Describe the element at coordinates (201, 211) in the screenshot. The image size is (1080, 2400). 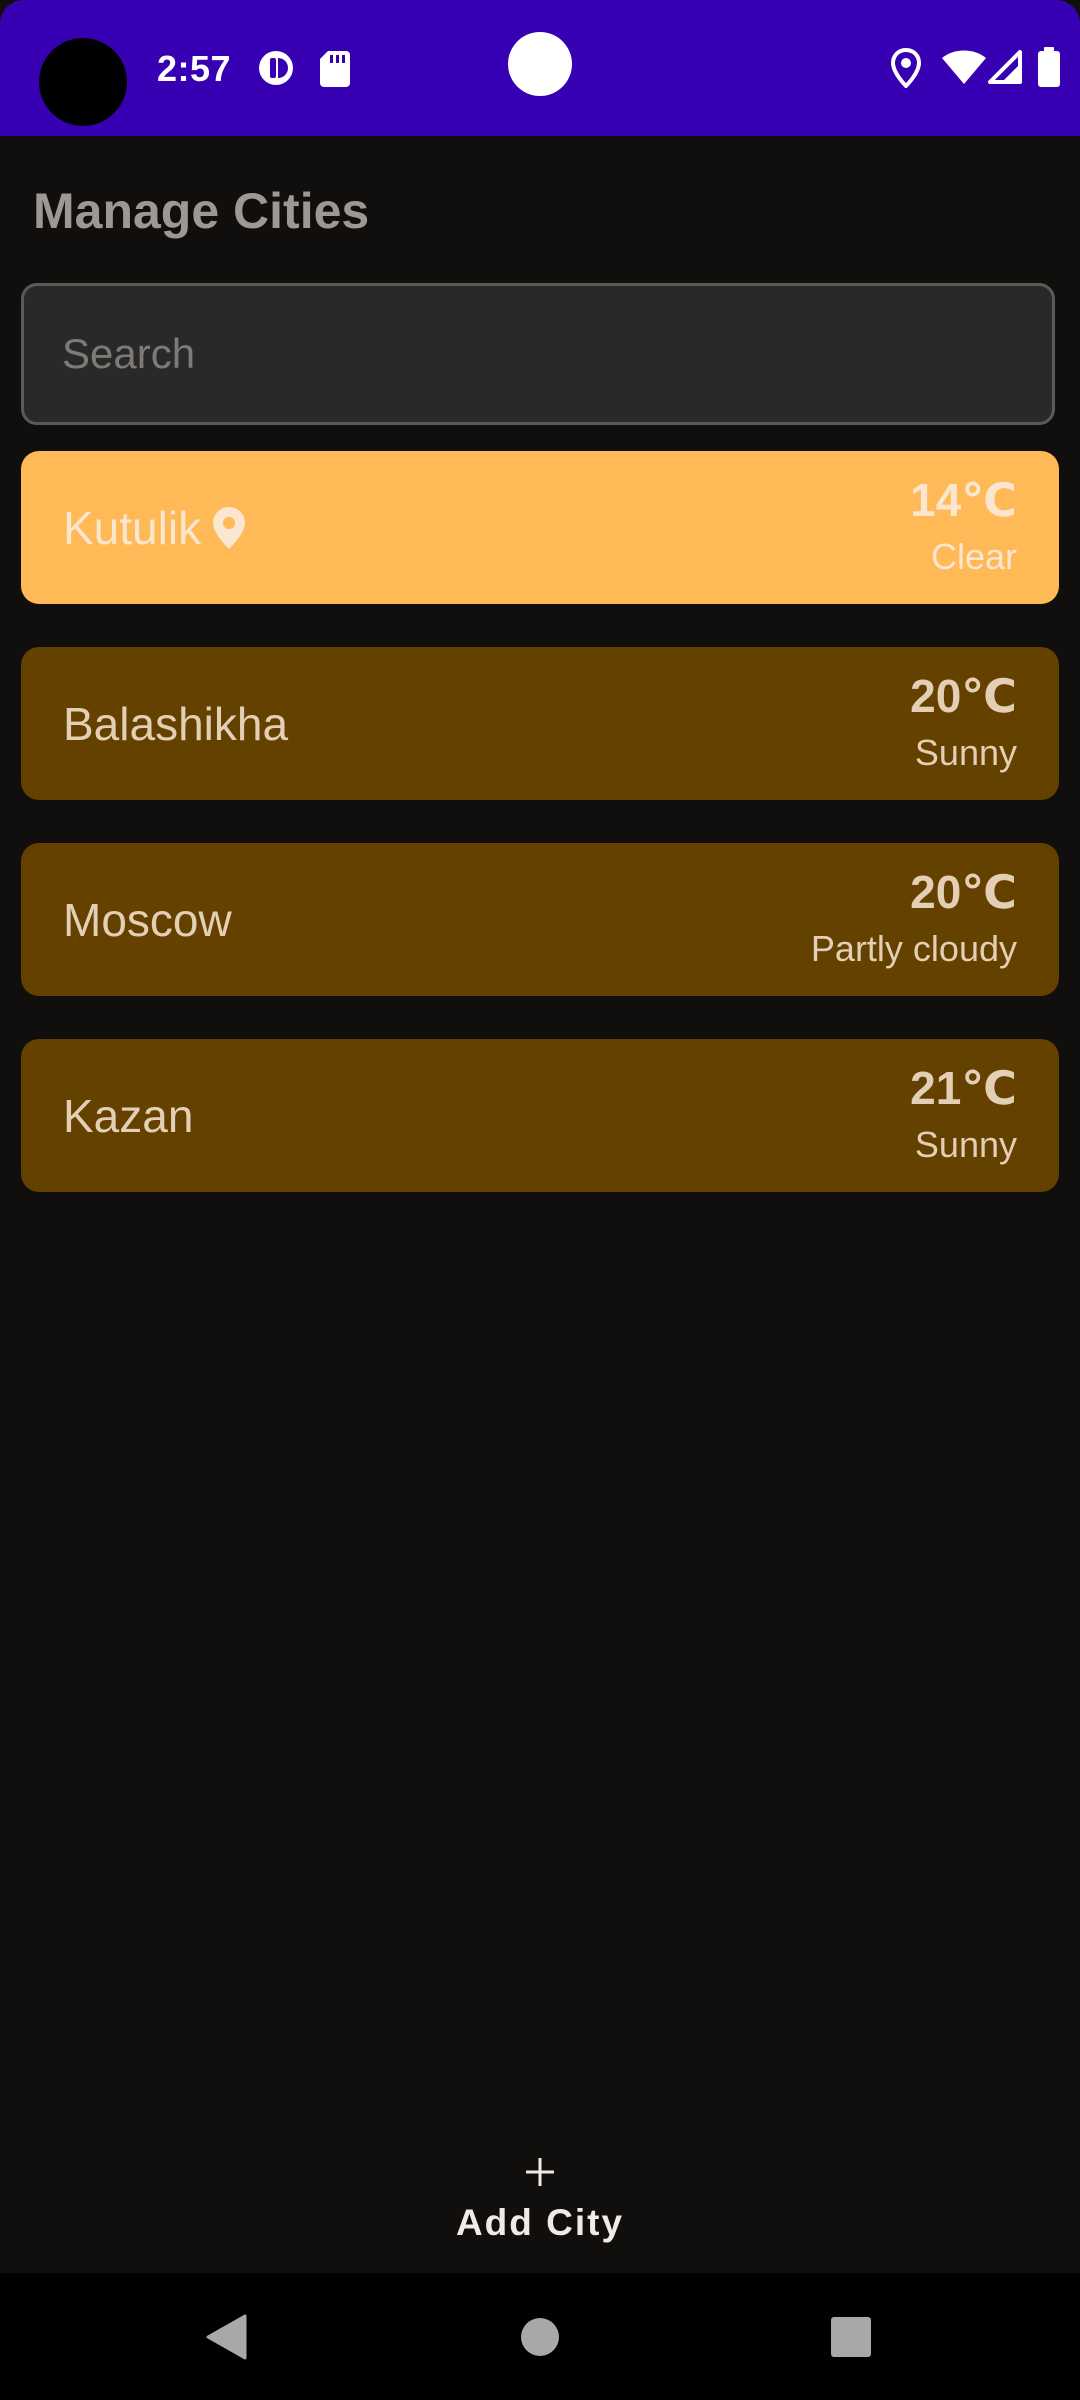
I see `page-title: Manage Cities` at that location.